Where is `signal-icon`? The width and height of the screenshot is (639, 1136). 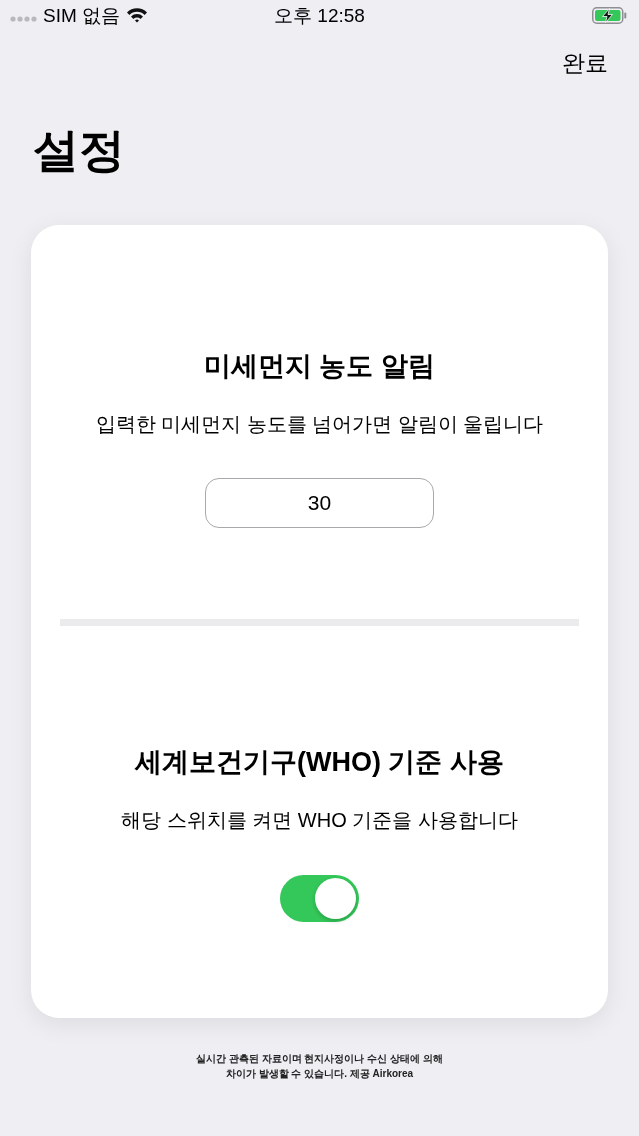
signal-icon is located at coordinates (23, 19).